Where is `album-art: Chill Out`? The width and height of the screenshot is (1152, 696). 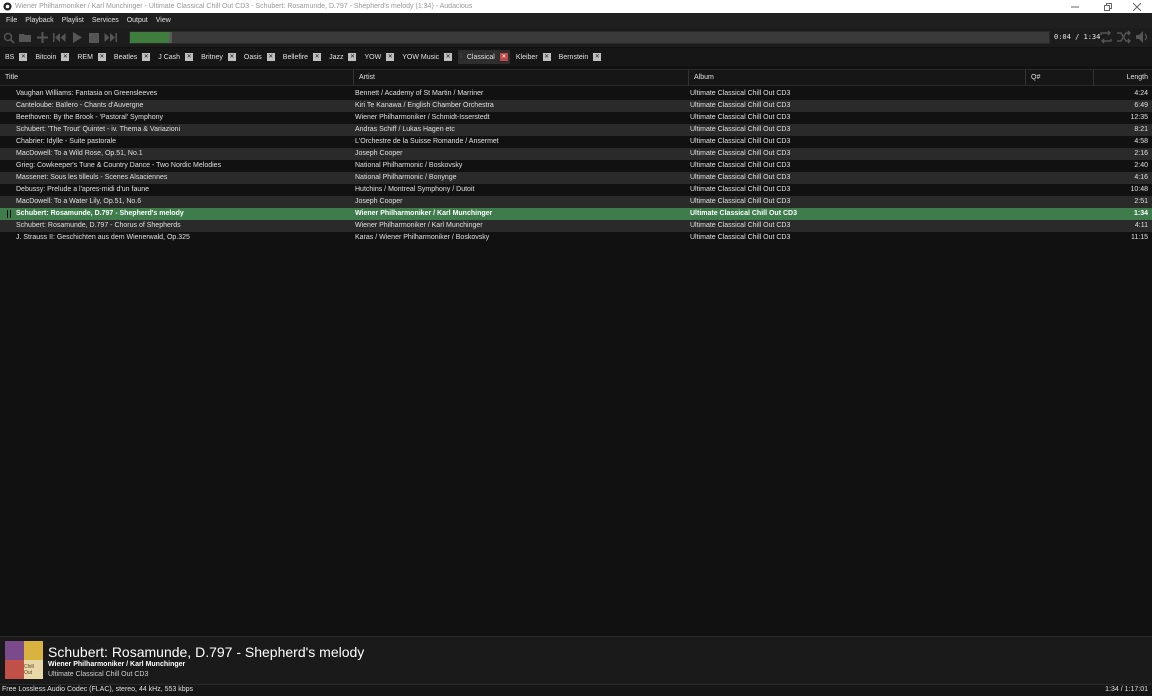 album-art: Chill Out is located at coordinates (24, 660).